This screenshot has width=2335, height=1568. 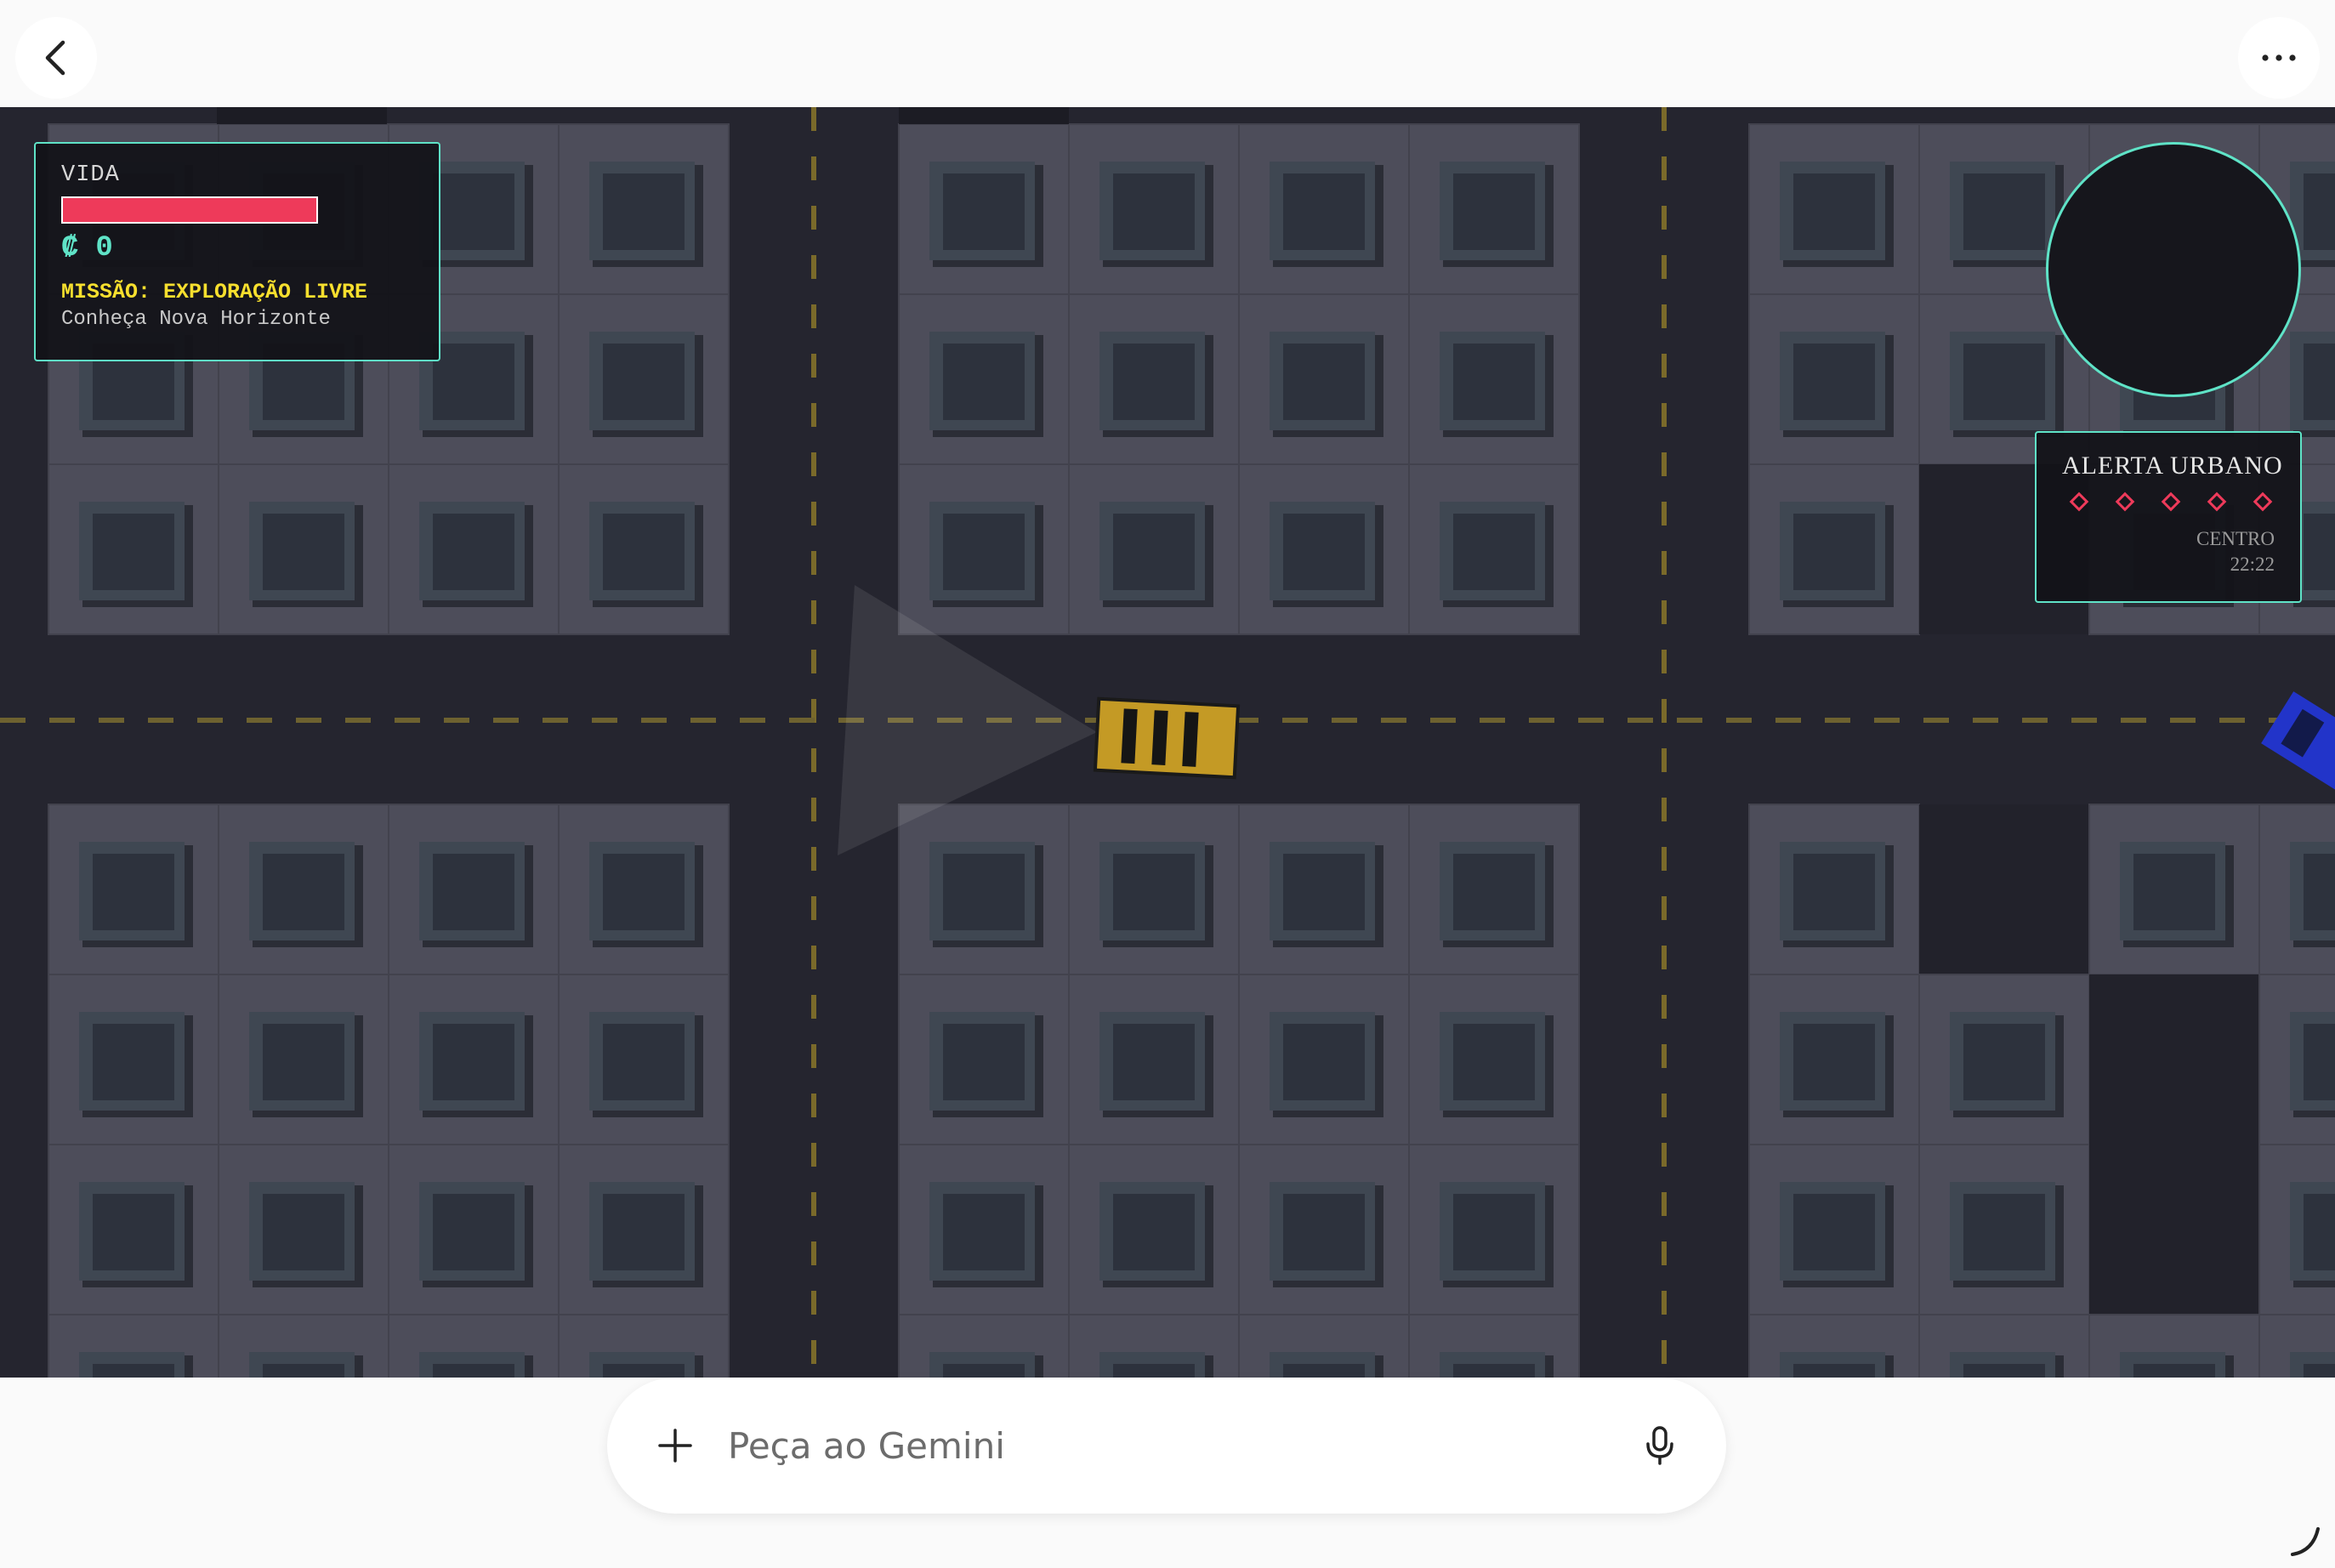 I want to click on mission-title: MISSÃO: EXPLORAÇÃO LIVRE, so click(x=214, y=292).